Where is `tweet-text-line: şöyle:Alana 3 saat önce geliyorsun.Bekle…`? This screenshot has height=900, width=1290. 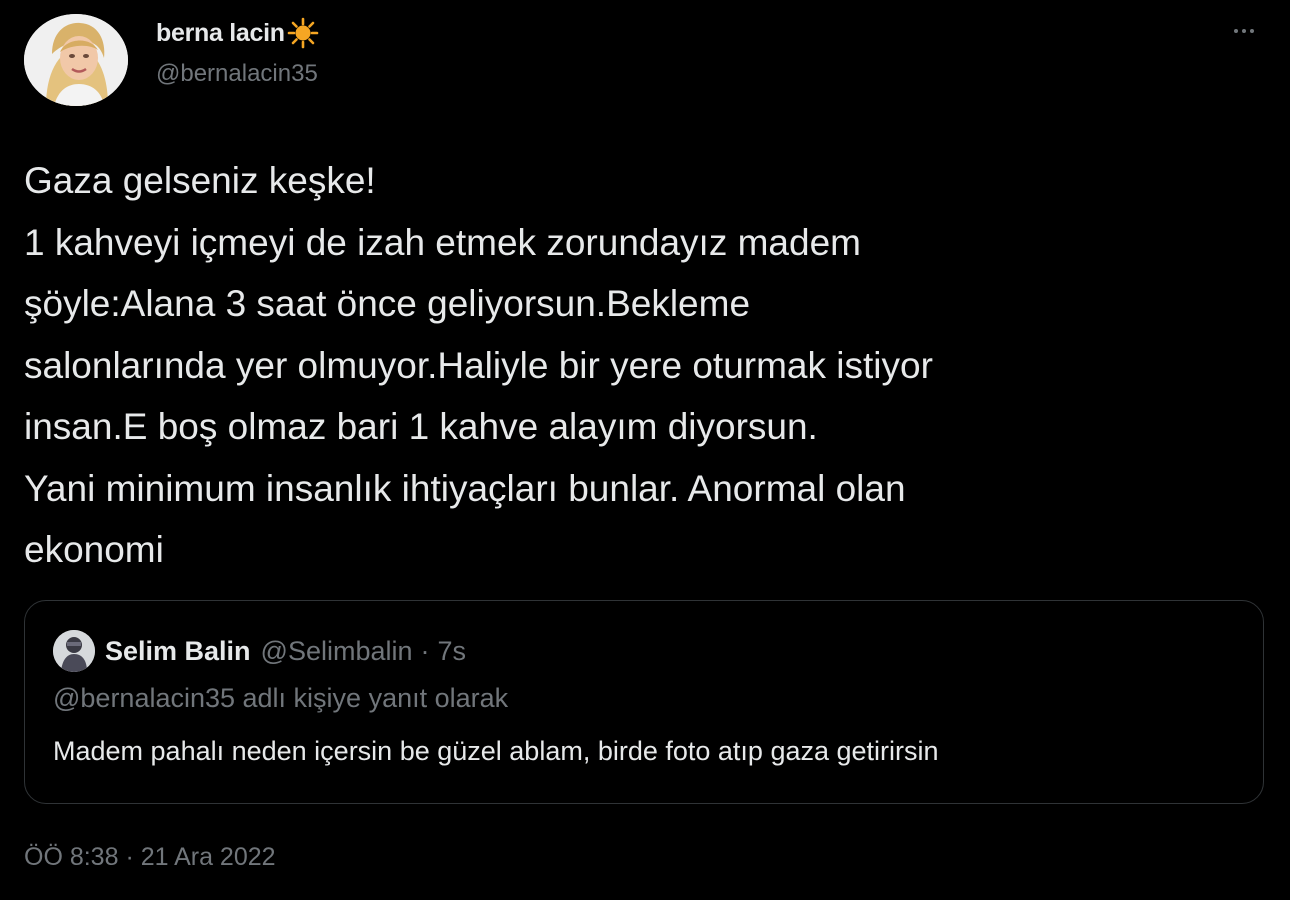
tweet-text-line: şöyle:Alana 3 saat önce geliyorsun.Bekle… is located at coordinates (387, 303).